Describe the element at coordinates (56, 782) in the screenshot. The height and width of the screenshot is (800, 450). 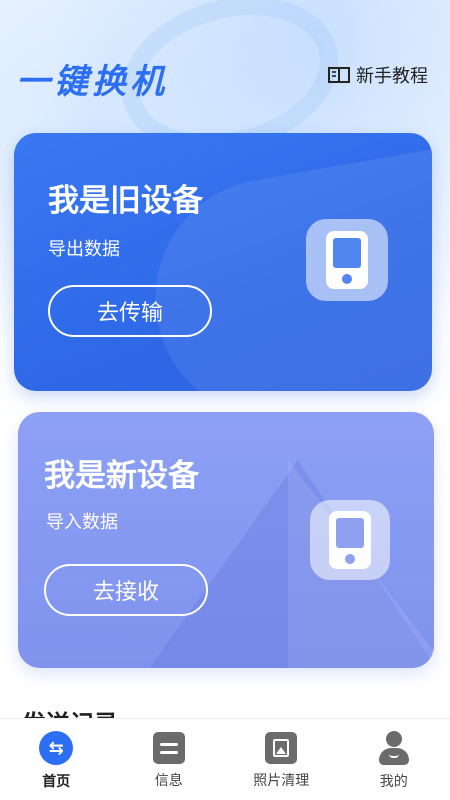
I see `tab-label: 首页` at that location.